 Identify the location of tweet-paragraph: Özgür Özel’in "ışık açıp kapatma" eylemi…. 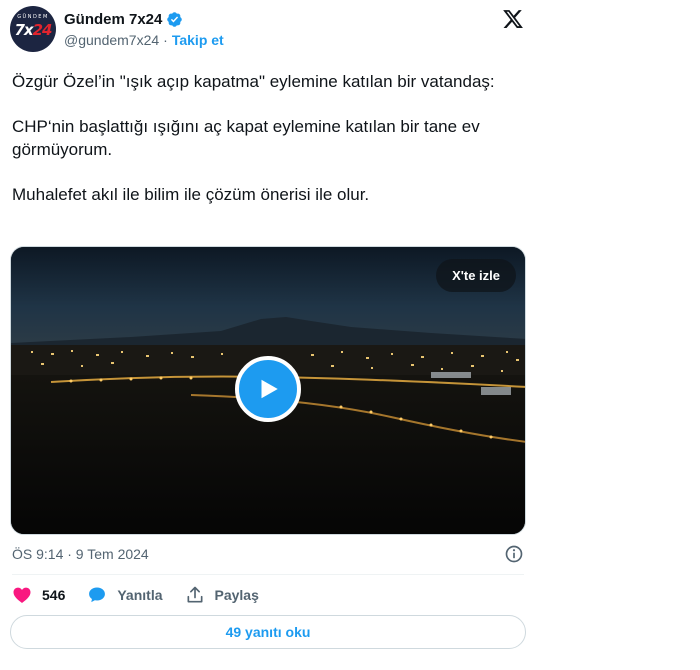
(253, 81).